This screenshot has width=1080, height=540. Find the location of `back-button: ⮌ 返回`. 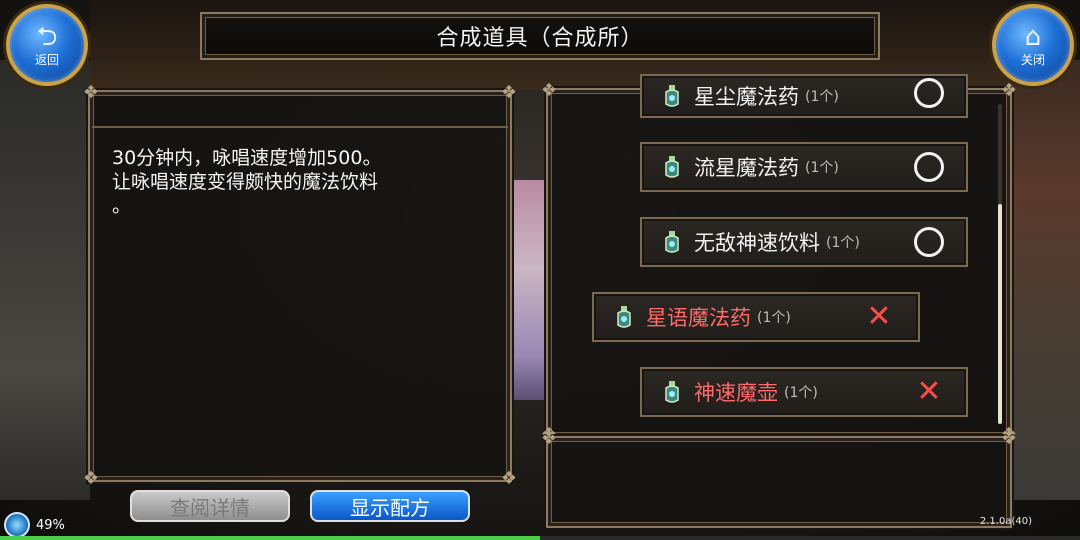

back-button: ⮌ 返回 is located at coordinates (47, 45).